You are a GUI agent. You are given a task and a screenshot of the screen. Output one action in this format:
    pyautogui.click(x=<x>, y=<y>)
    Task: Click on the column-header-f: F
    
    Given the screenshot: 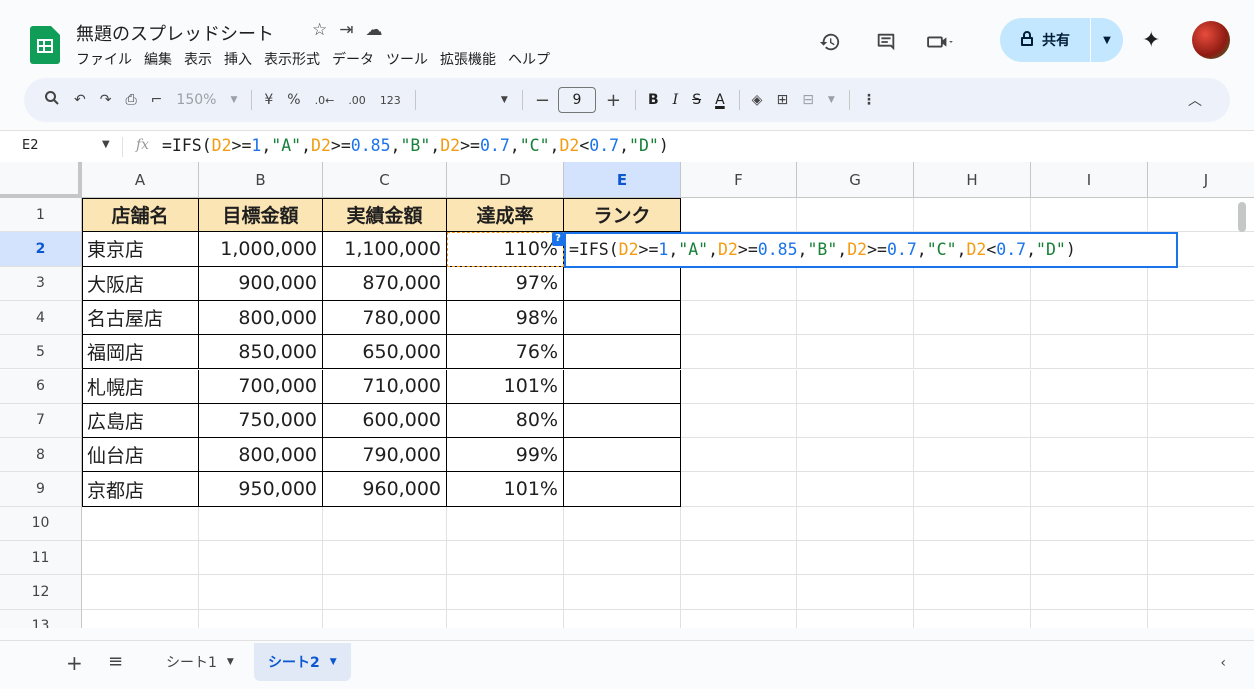 What is the action you would take?
    pyautogui.click(x=739, y=180)
    